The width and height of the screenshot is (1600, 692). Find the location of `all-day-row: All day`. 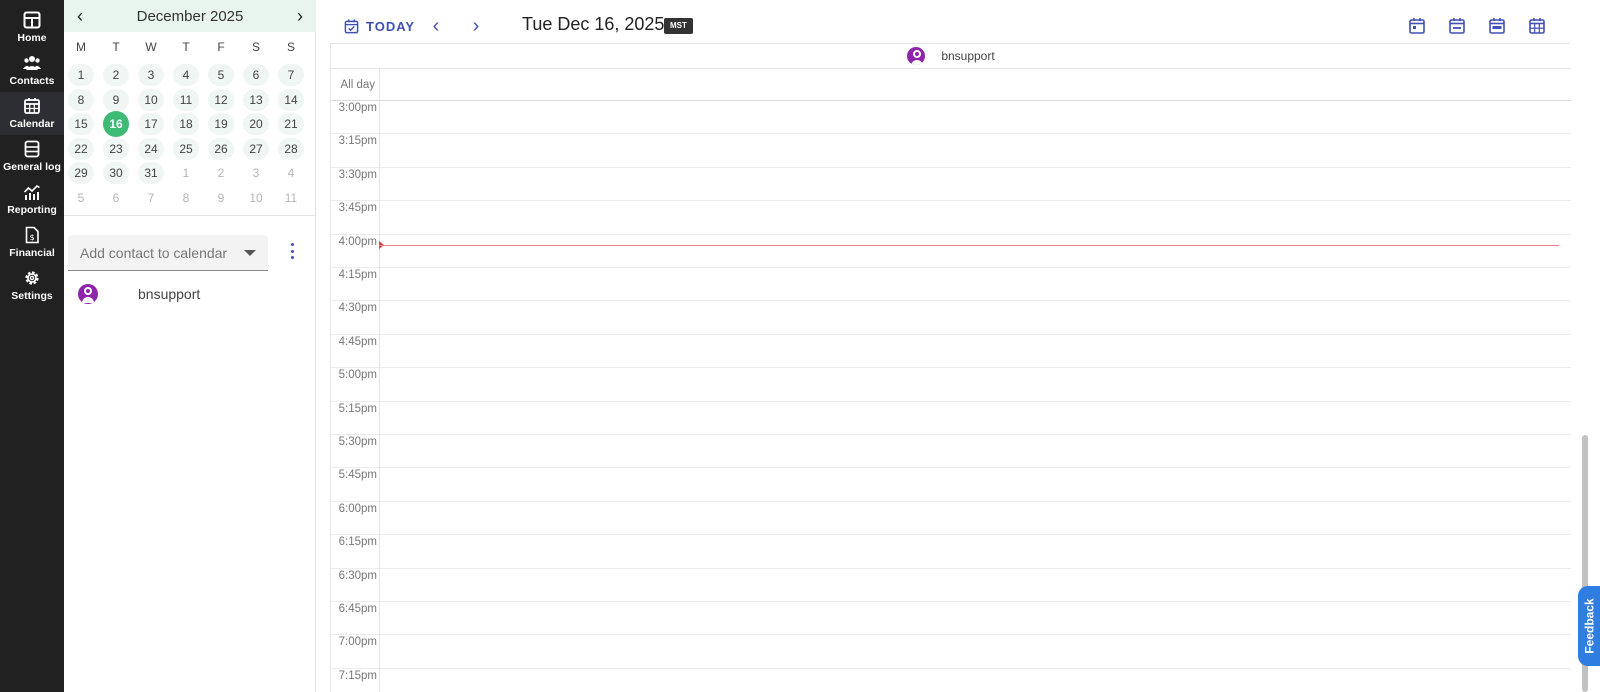

all-day-row: All day is located at coordinates (951, 85).